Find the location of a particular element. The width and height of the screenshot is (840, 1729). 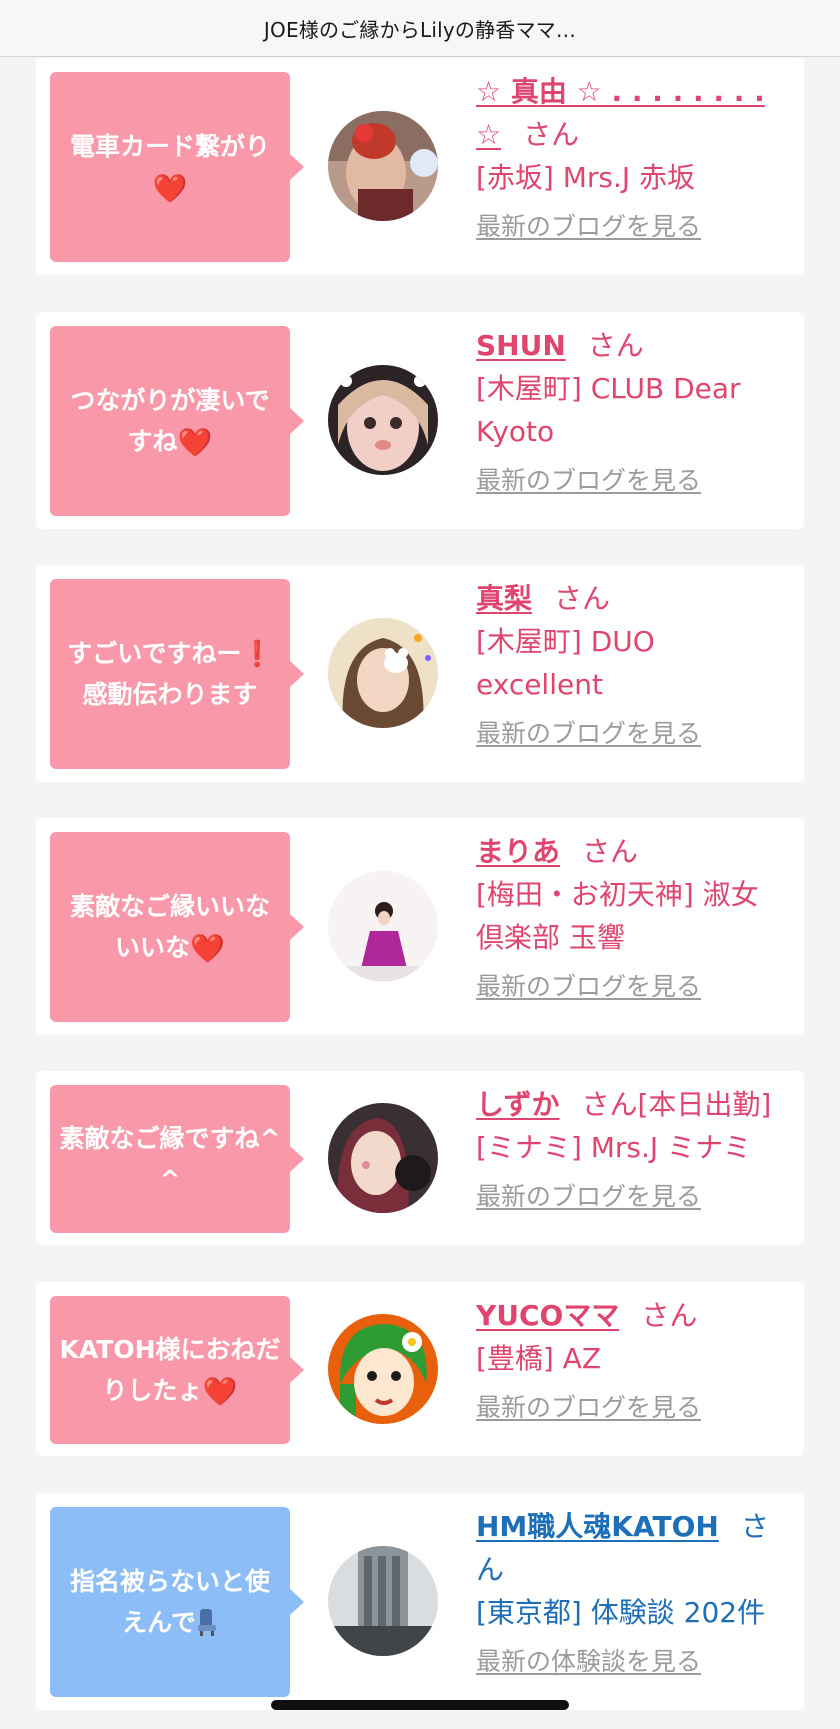

cast-name-link: SHUN is located at coordinates (521, 345).